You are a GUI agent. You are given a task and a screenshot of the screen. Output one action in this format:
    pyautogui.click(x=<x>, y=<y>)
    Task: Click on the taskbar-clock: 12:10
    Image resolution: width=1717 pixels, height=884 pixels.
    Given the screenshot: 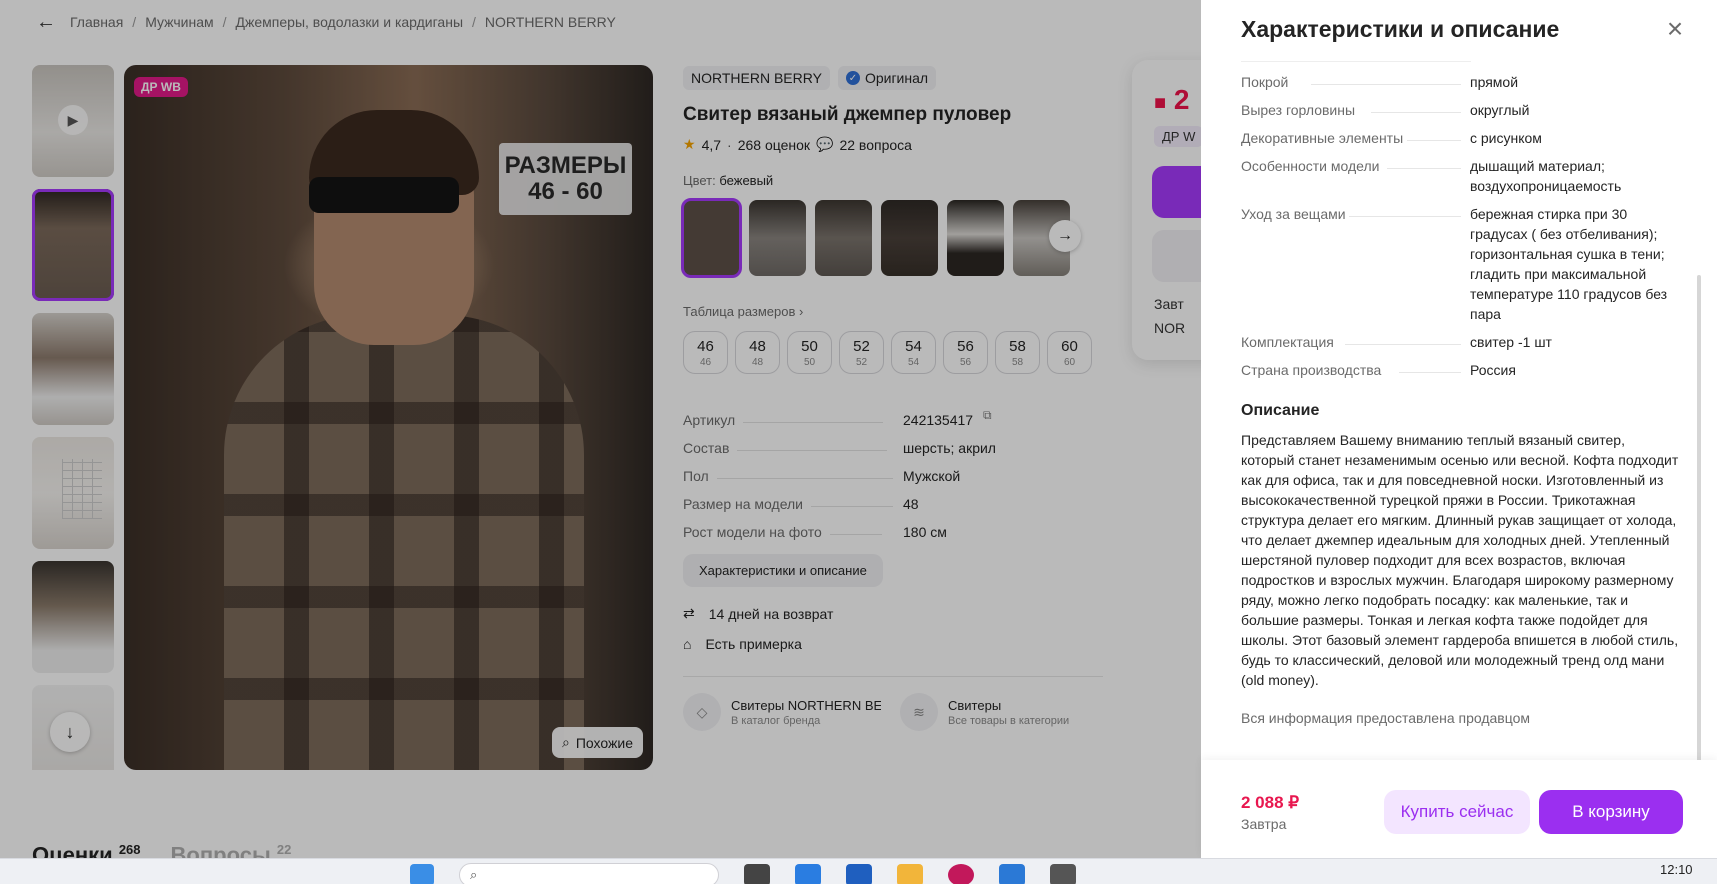 What is the action you would take?
    pyautogui.click(x=1676, y=869)
    